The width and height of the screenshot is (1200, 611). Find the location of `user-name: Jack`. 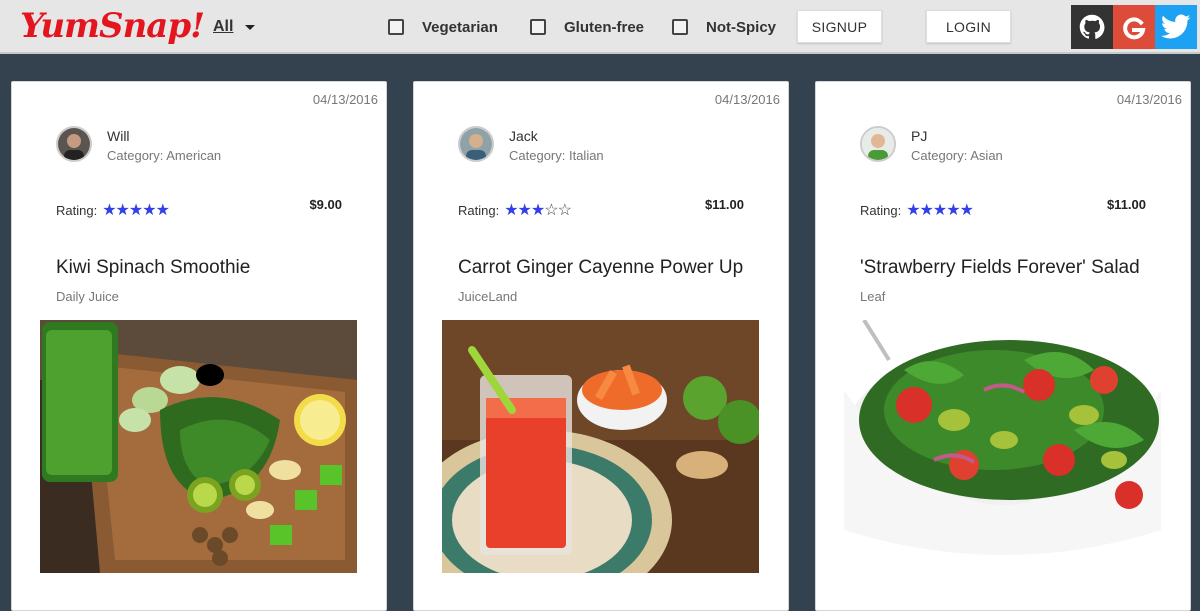

user-name: Jack is located at coordinates (523, 136).